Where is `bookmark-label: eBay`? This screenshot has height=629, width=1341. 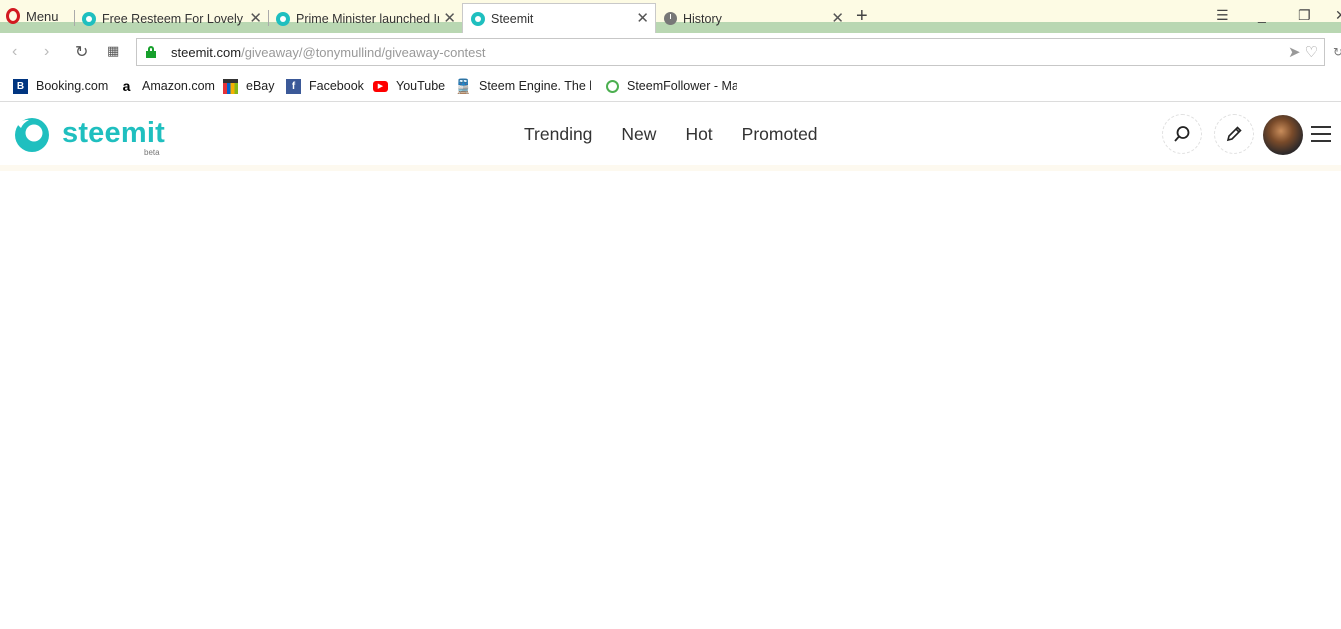 bookmark-label: eBay is located at coordinates (260, 86).